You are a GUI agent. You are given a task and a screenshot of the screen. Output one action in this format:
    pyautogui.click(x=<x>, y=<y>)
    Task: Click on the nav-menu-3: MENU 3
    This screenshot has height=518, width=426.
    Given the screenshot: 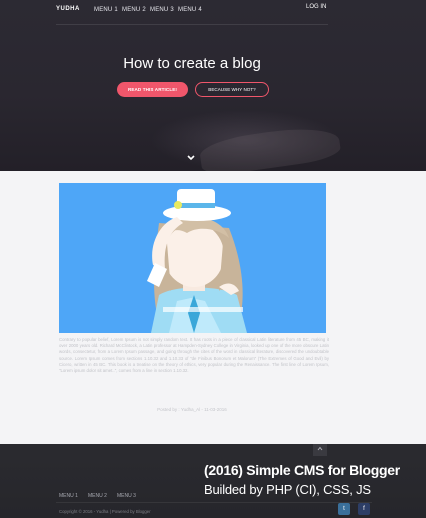 What is the action you would take?
    pyautogui.click(x=162, y=10)
    